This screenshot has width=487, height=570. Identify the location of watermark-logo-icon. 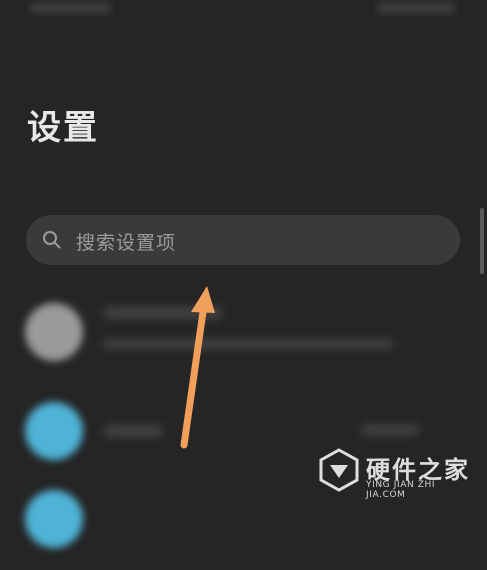
(339, 470).